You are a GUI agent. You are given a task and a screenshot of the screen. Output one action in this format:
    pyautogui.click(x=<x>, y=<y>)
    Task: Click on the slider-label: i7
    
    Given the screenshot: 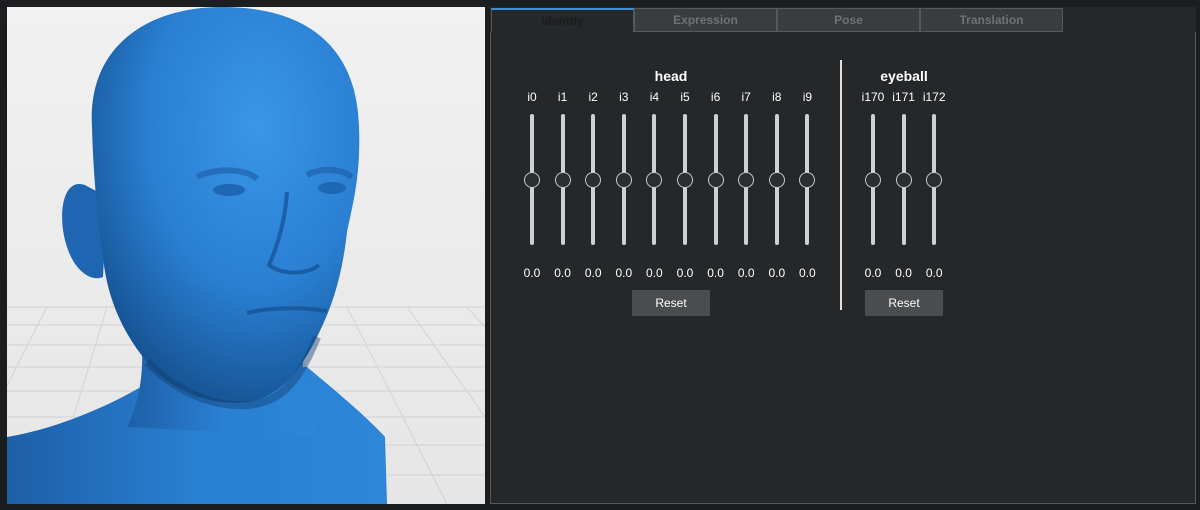 What is the action you would take?
    pyautogui.click(x=746, y=97)
    